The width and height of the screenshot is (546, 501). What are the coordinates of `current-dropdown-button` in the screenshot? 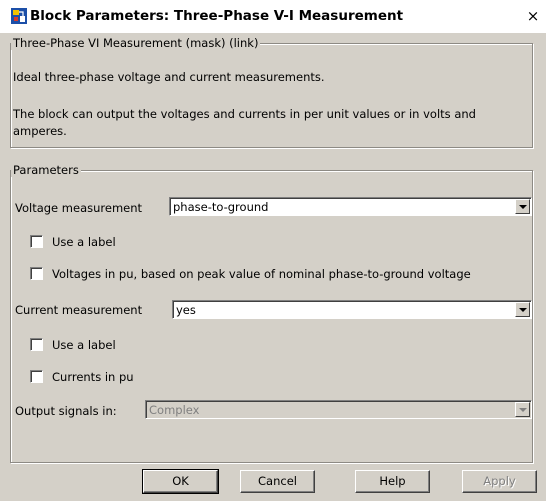 It's located at (522, 309).